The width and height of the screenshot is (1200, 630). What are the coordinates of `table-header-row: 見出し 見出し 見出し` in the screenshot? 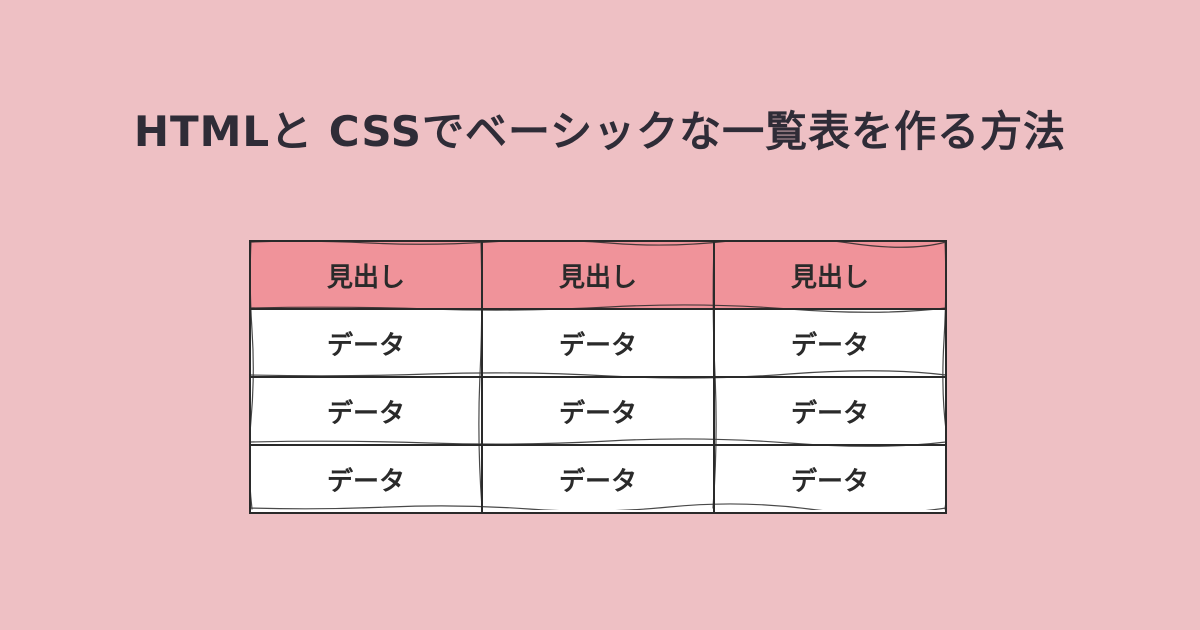 It's located at (598, 275).